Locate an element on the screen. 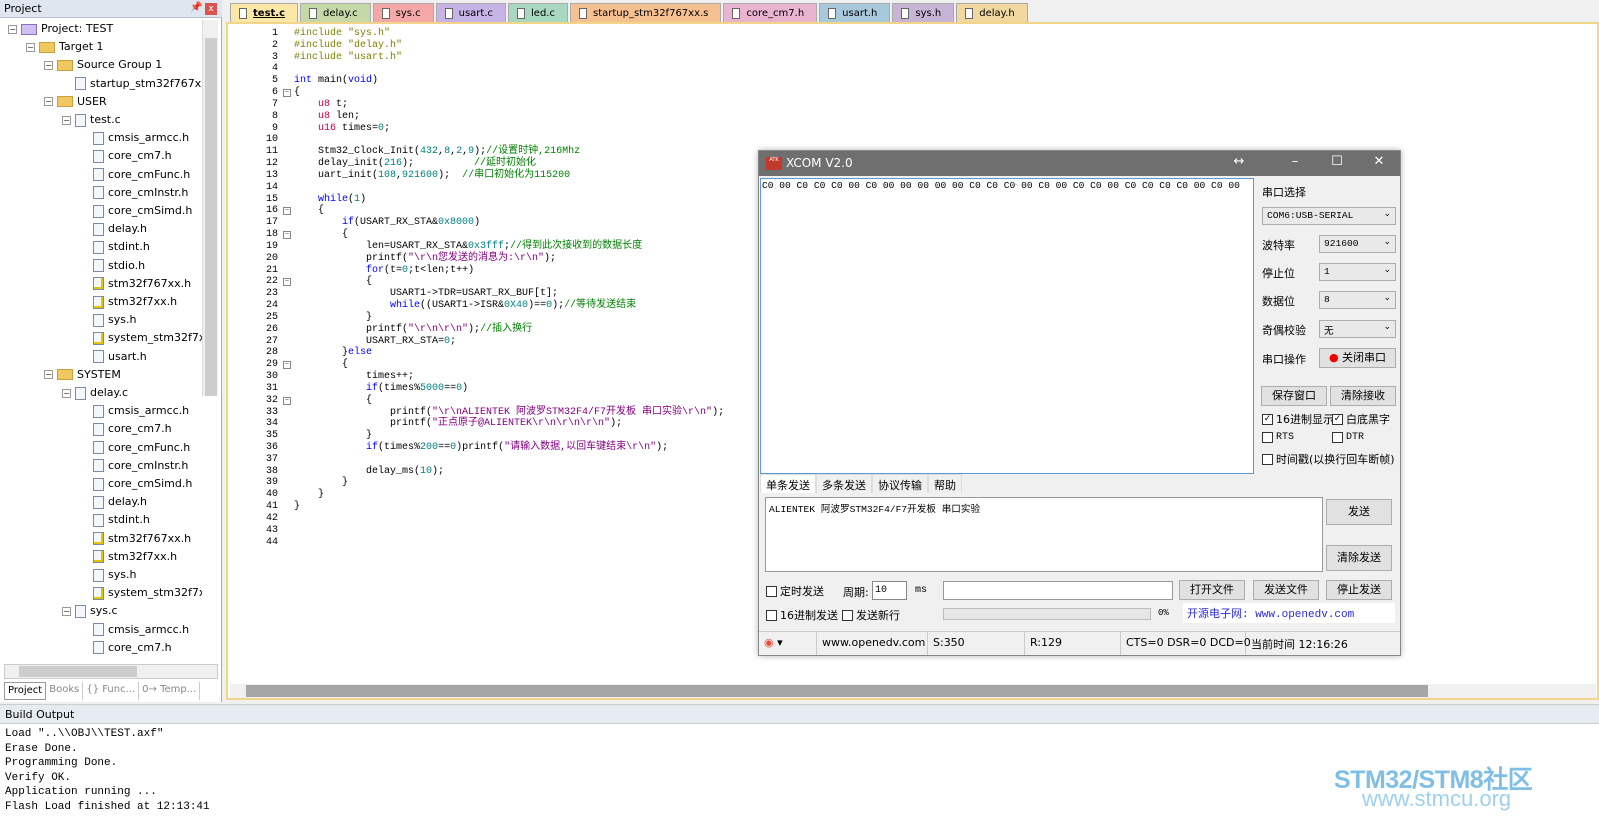  tree-item: startup_stm32f767xx.s is located at coordinates (132, 84).